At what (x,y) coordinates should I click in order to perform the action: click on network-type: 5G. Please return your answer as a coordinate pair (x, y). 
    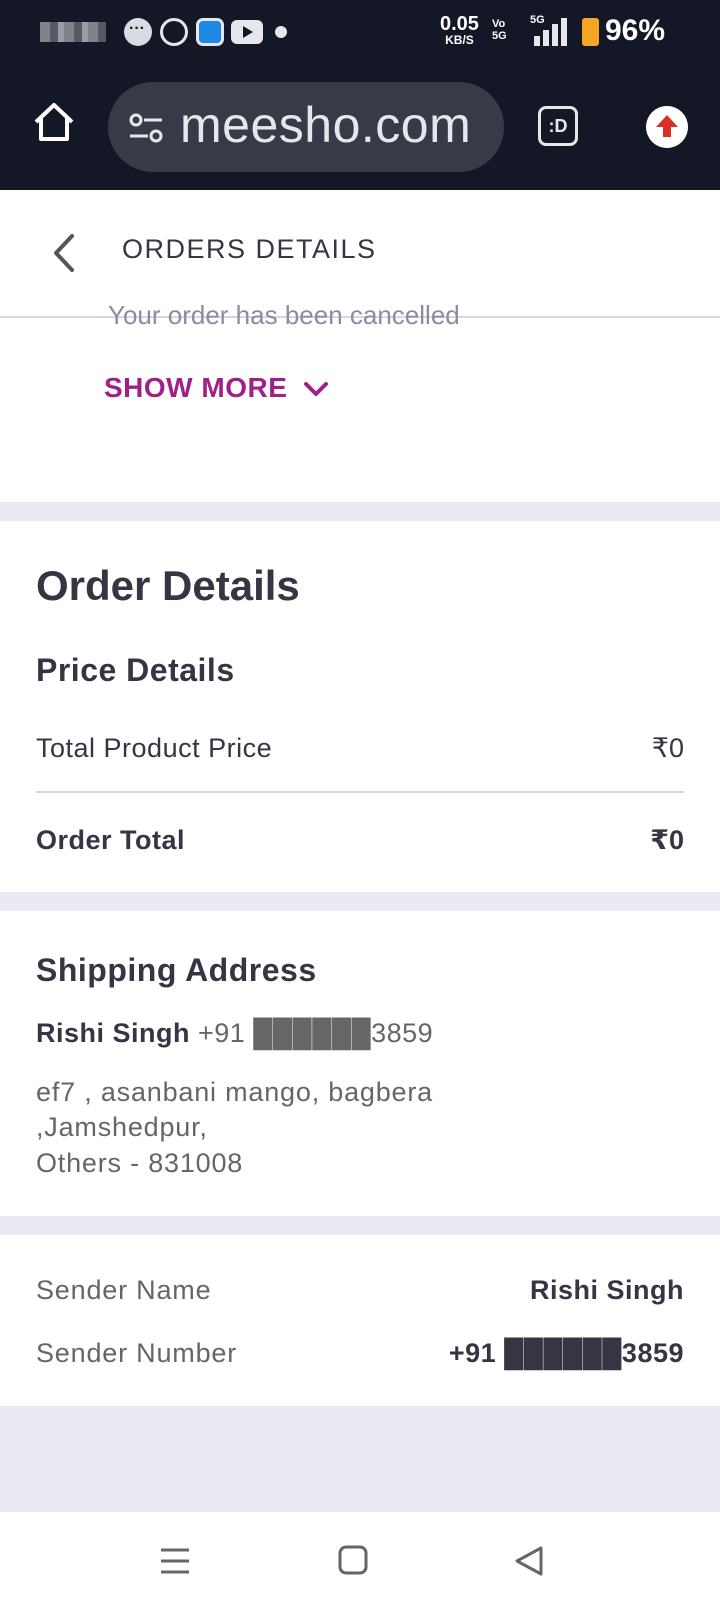
    Looking at the image, I should click on (537, 20).